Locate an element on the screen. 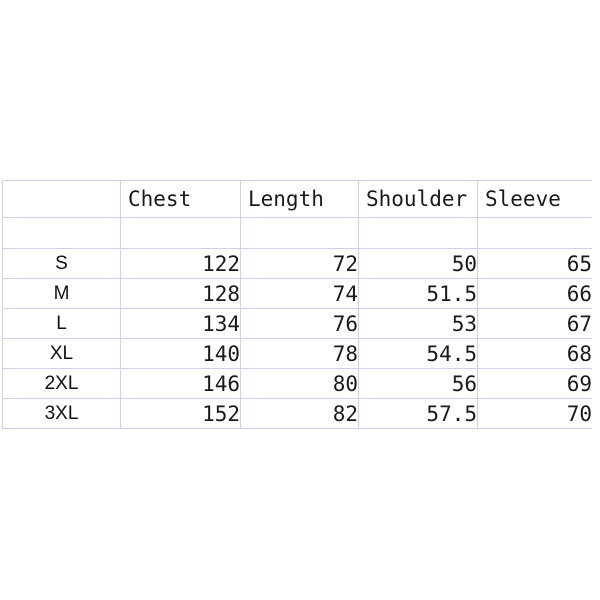 This screenshot has width=600, height=600. sleeve-value-cell: 68 is located at coordinates (534, 353).